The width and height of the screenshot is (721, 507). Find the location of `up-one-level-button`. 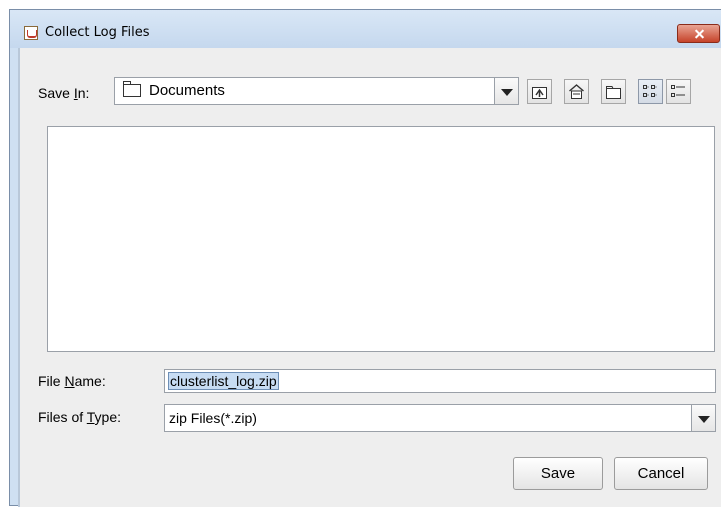

up-one-level-button is located at coordinates (539, 91).